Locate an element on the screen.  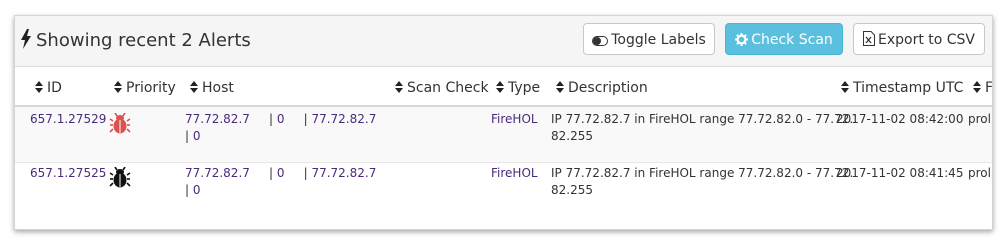
gear-icon is located at coordinates (742, 42).